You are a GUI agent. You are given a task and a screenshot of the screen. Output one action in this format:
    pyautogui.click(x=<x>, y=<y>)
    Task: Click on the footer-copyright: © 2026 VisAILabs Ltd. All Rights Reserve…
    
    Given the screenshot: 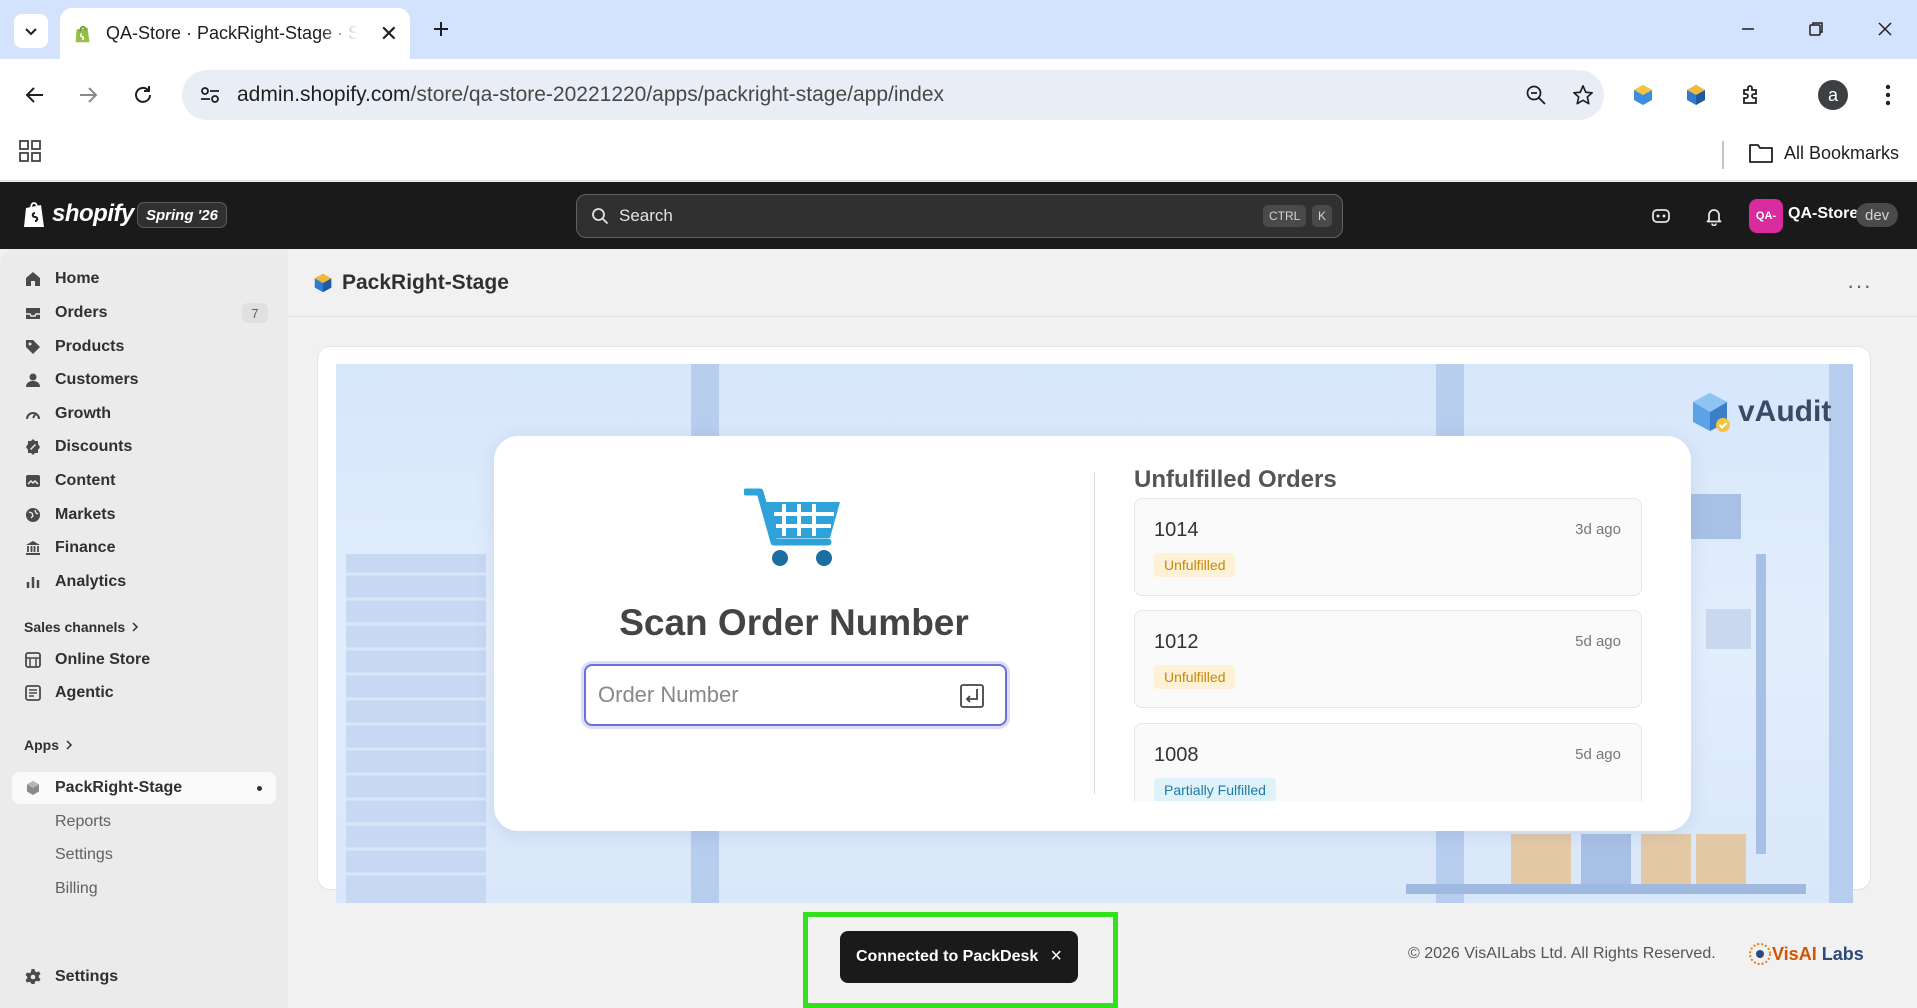 What is the action you would take?
    pyautogui.click(x=1562, y=953)
    